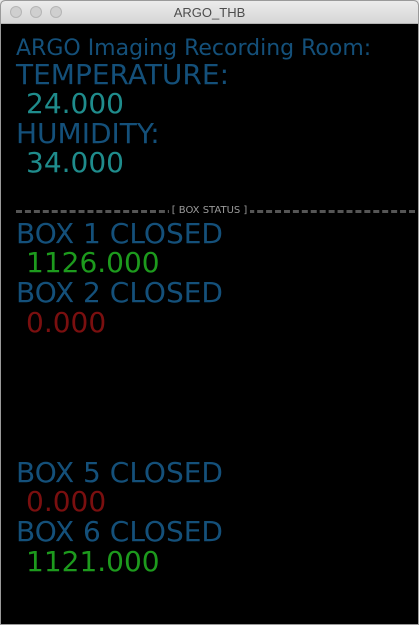 The height and width of the screenshot is (625, 419). I want to click on box-status-divider-label: [ BOX STATUS ], so click(209, 210).